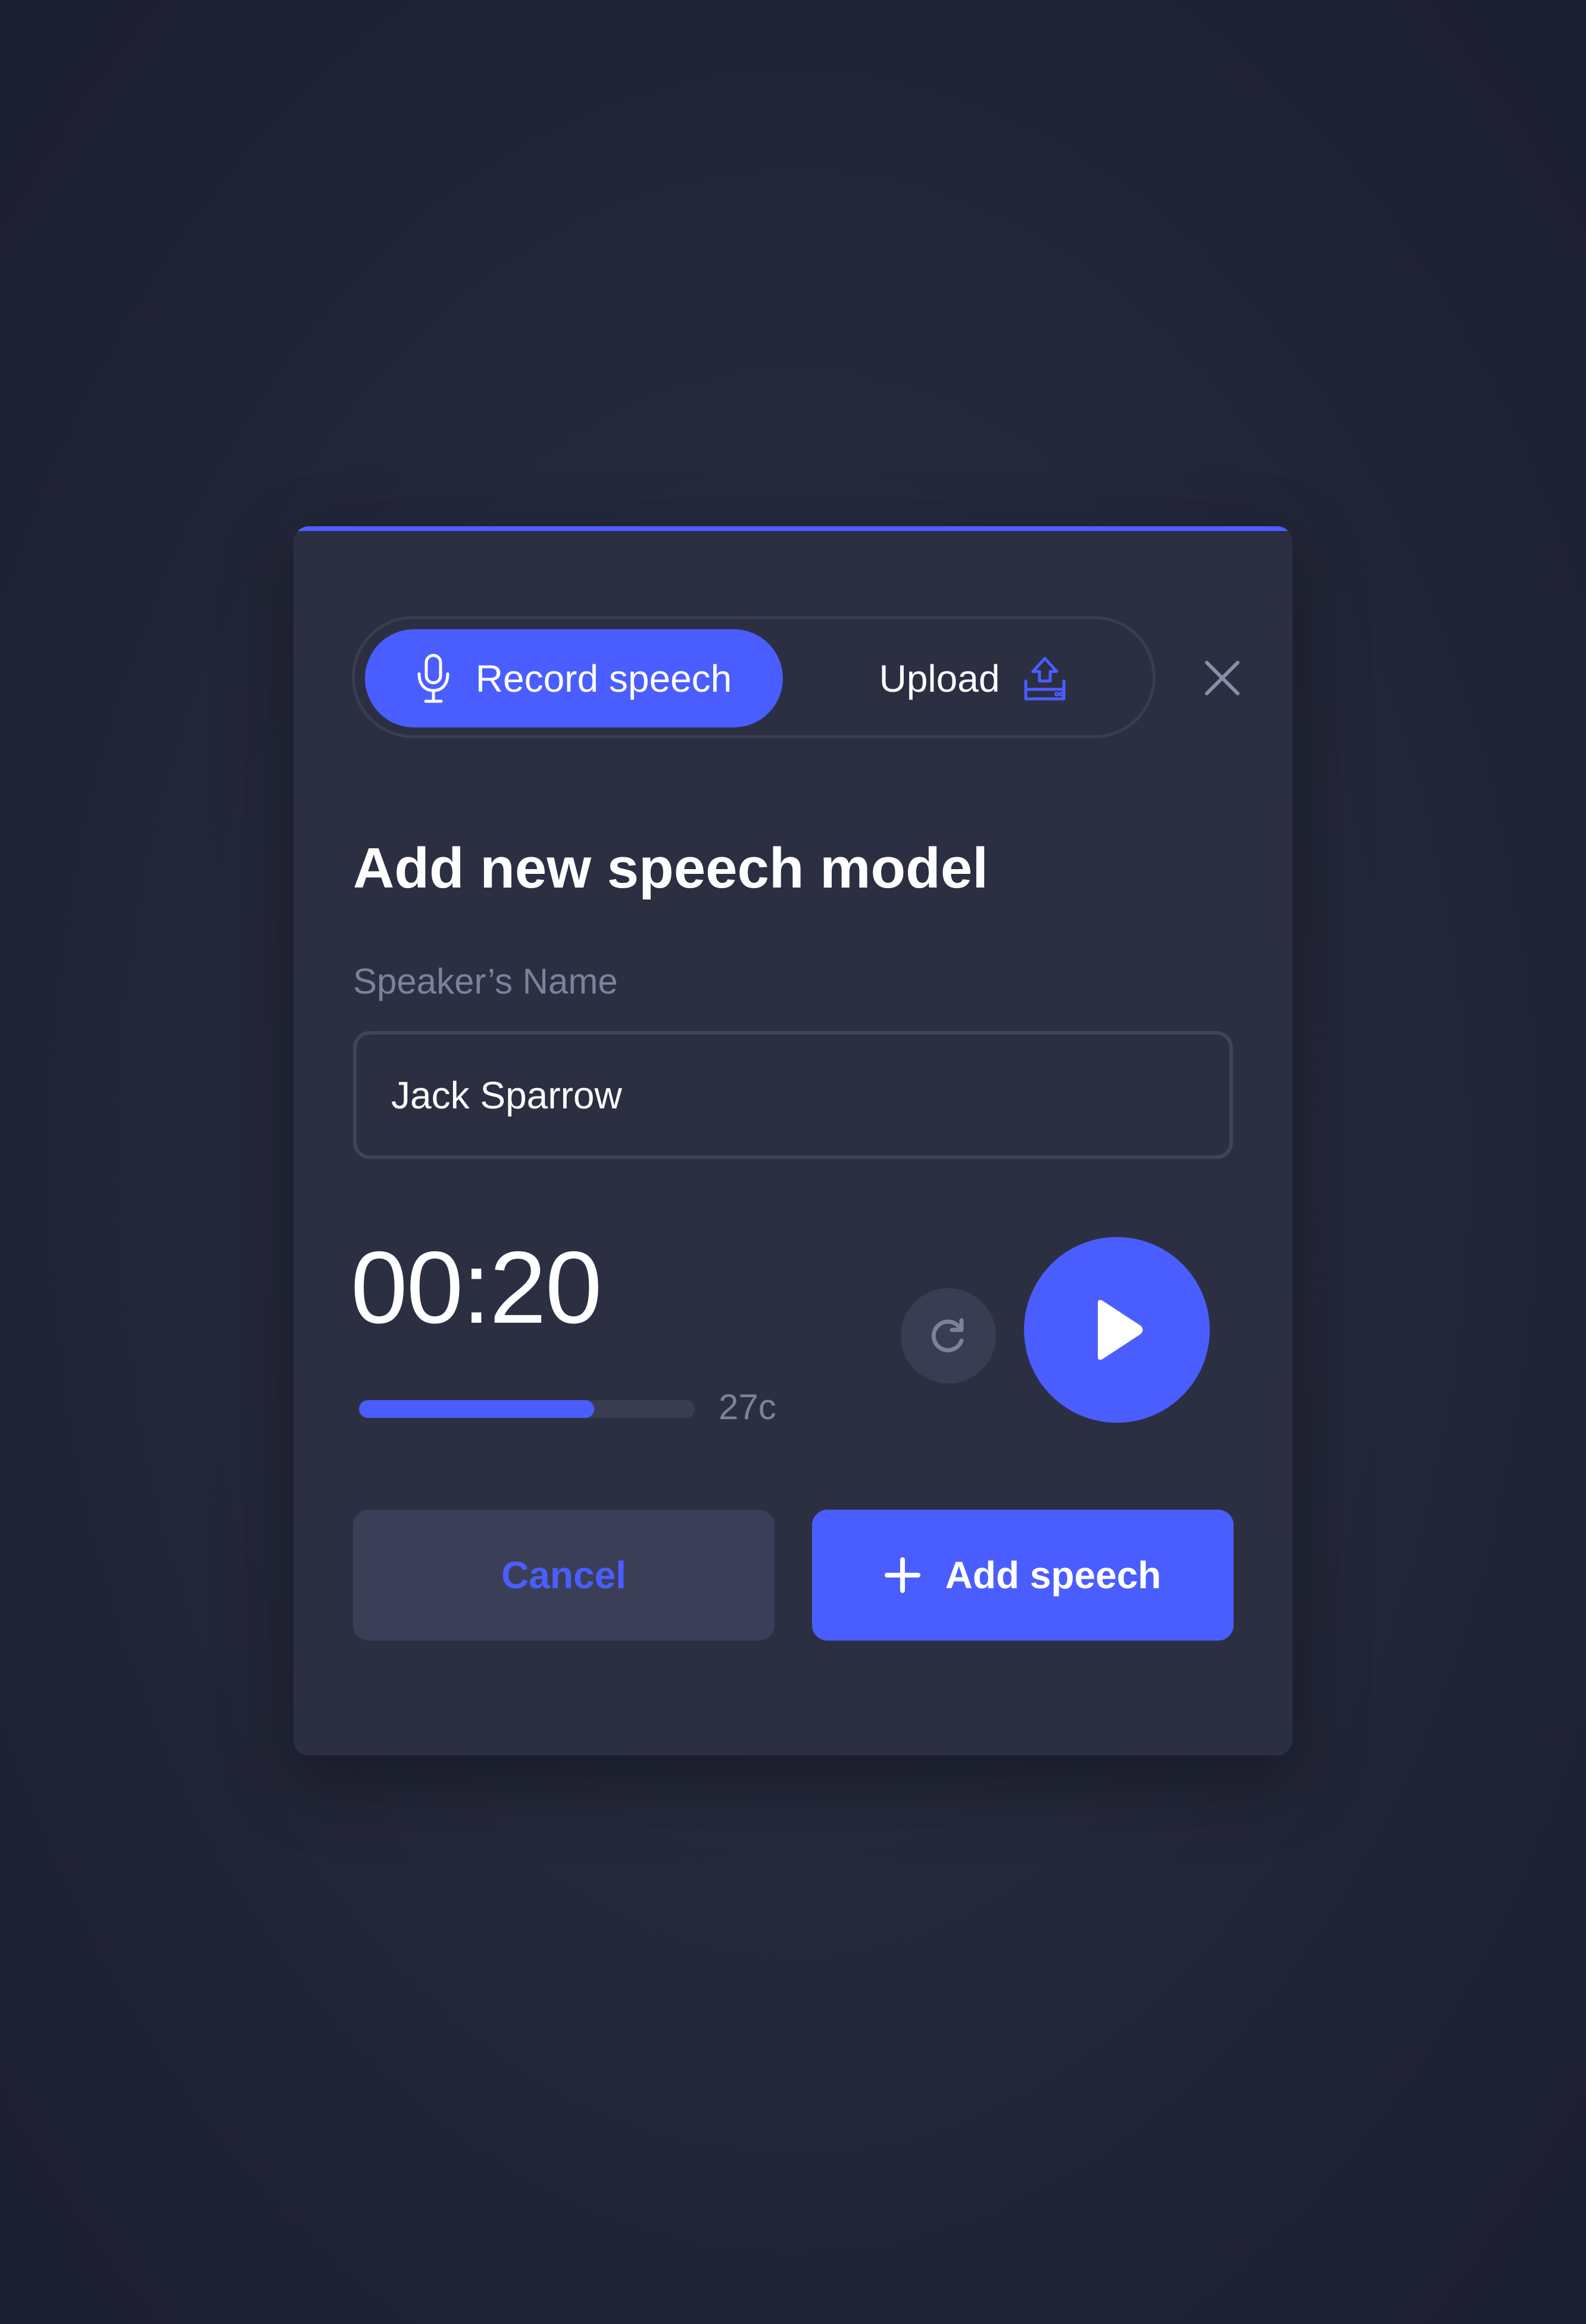 The width and height of the screenshot is (1586, 2324). Describe the element at coordinates (939, 679) in the screenshot. I see `tab-upload-label: Upload` at that location.